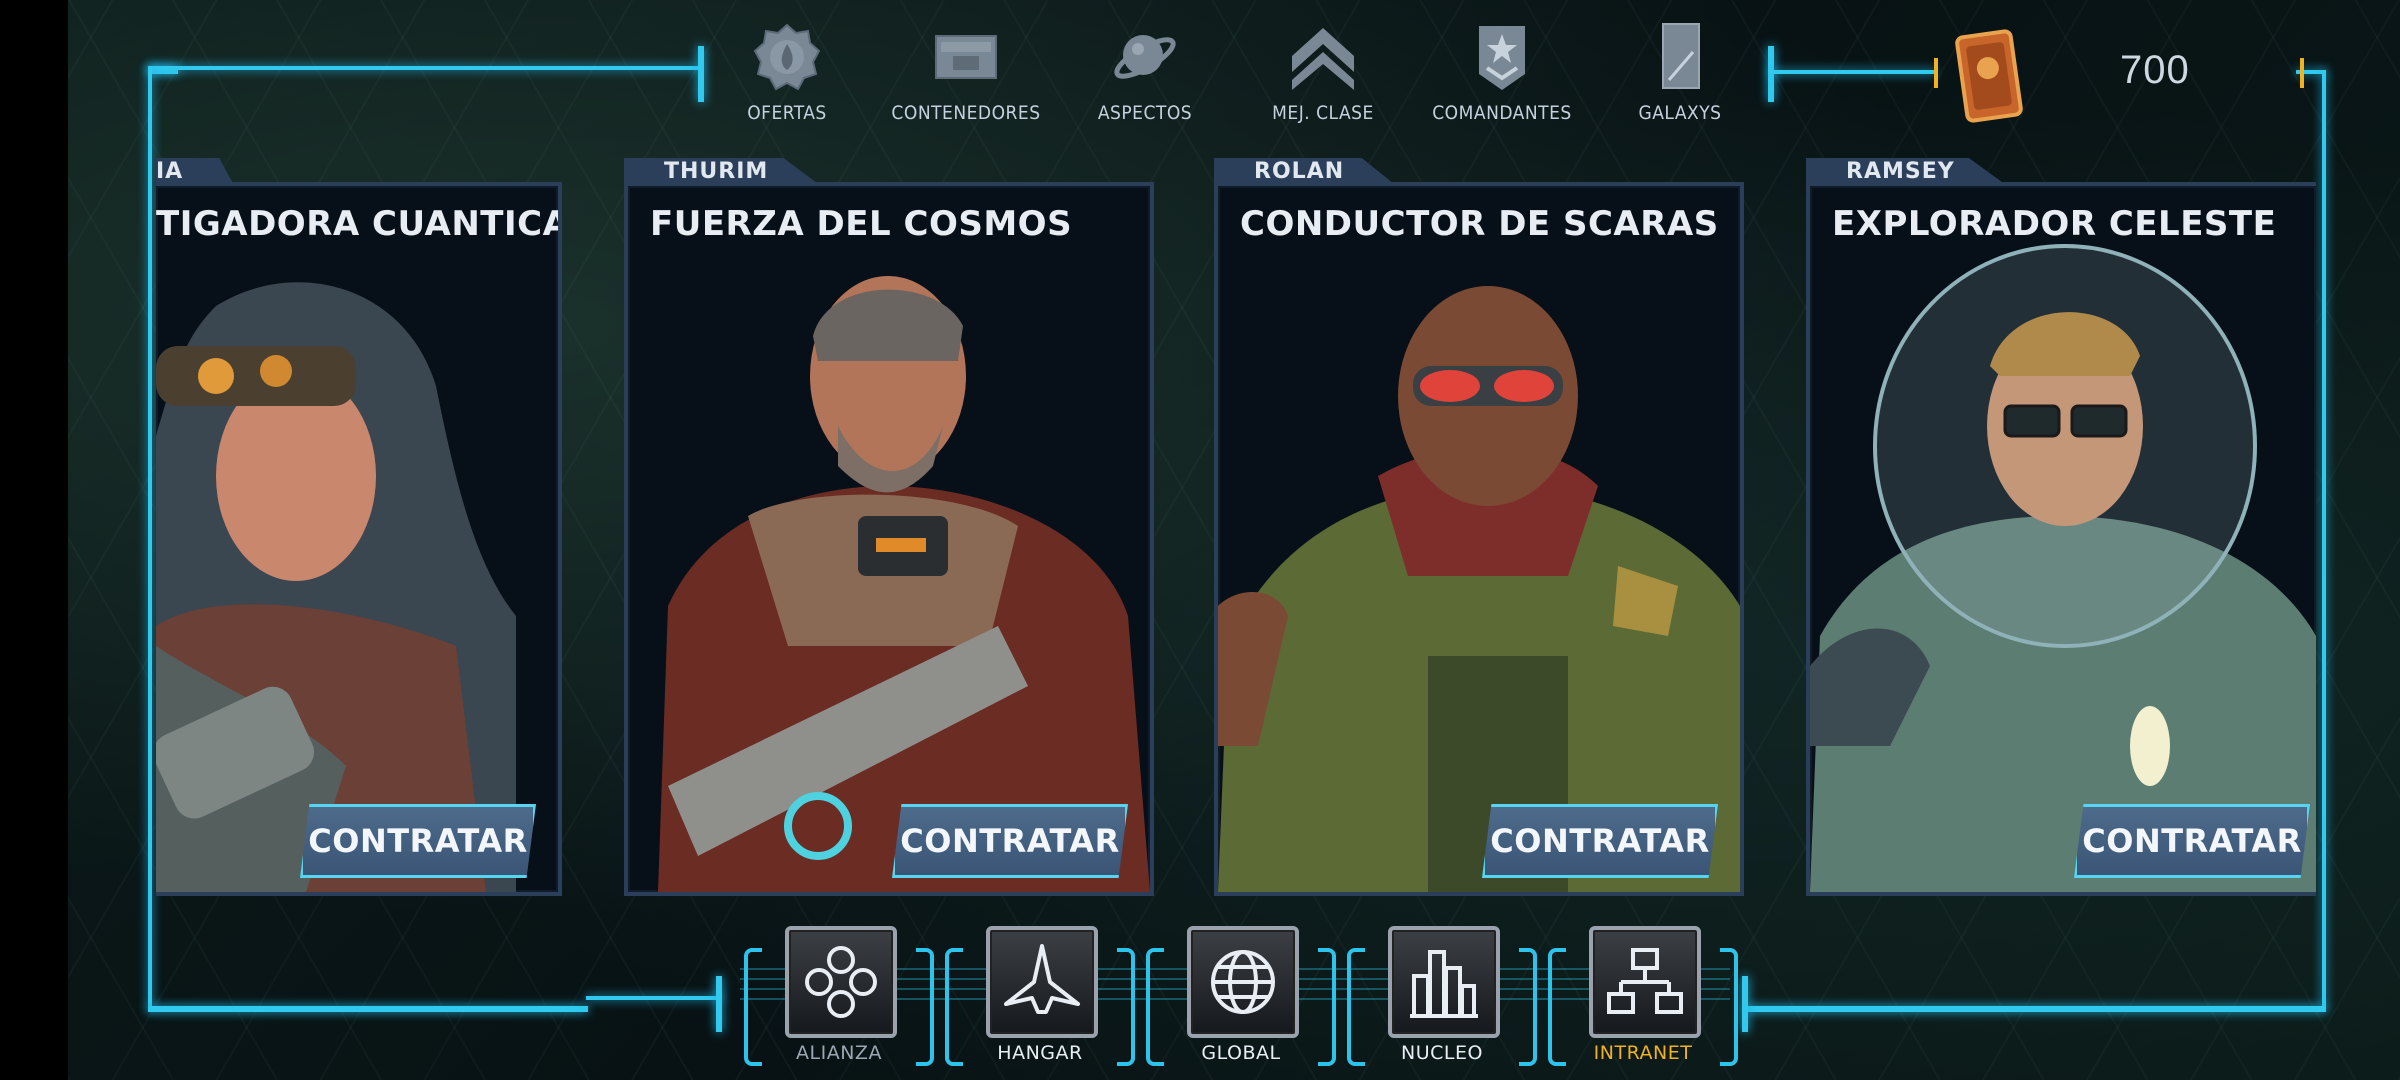 The image size is (2400, 1080). I want to click on nav-contenedores: CONTENEDORES, so click(966, 73).